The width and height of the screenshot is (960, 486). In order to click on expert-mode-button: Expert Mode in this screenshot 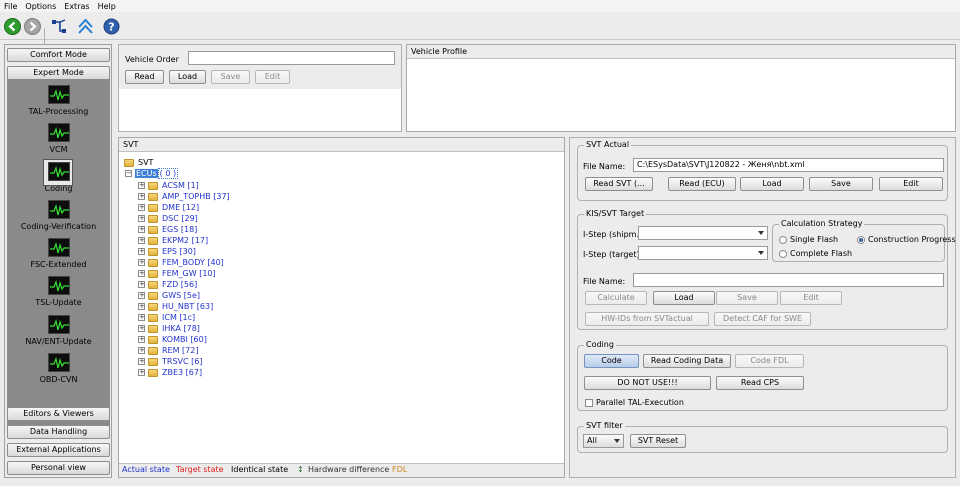, I will do `click(58, 73)`.